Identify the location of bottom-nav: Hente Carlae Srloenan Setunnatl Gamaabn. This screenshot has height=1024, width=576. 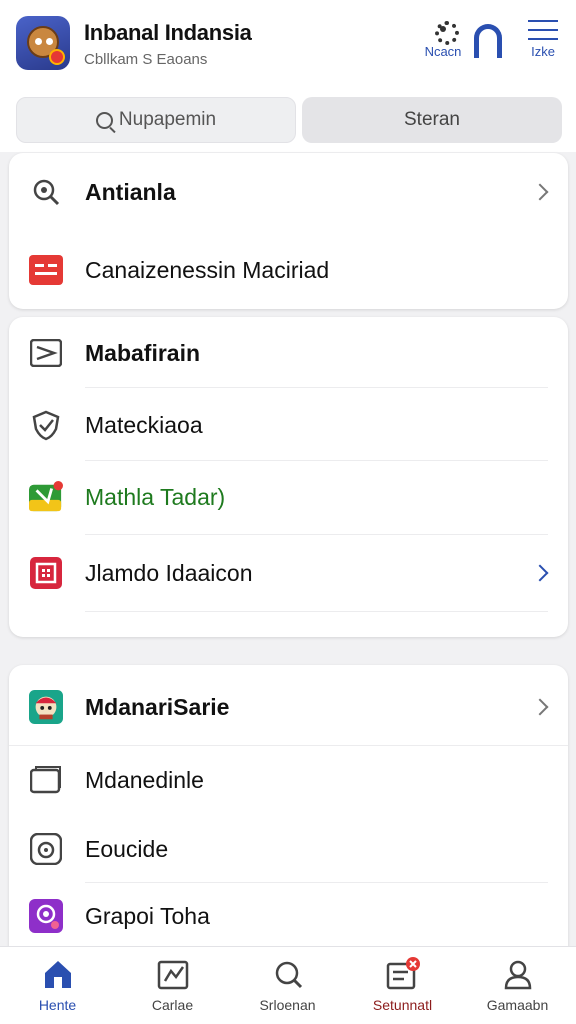
(288, 985).